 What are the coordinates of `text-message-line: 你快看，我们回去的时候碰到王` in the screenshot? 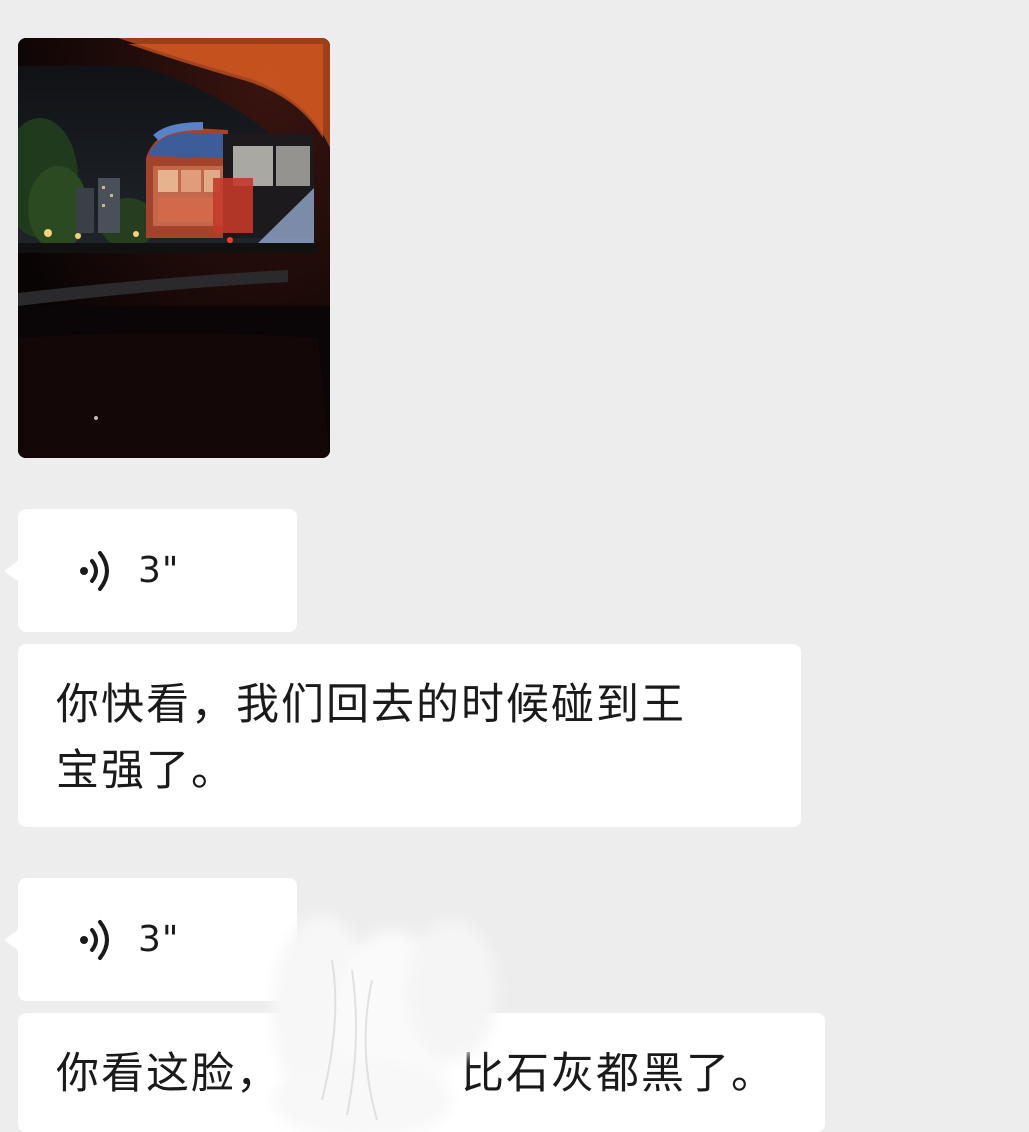 It's located at (371, 705).